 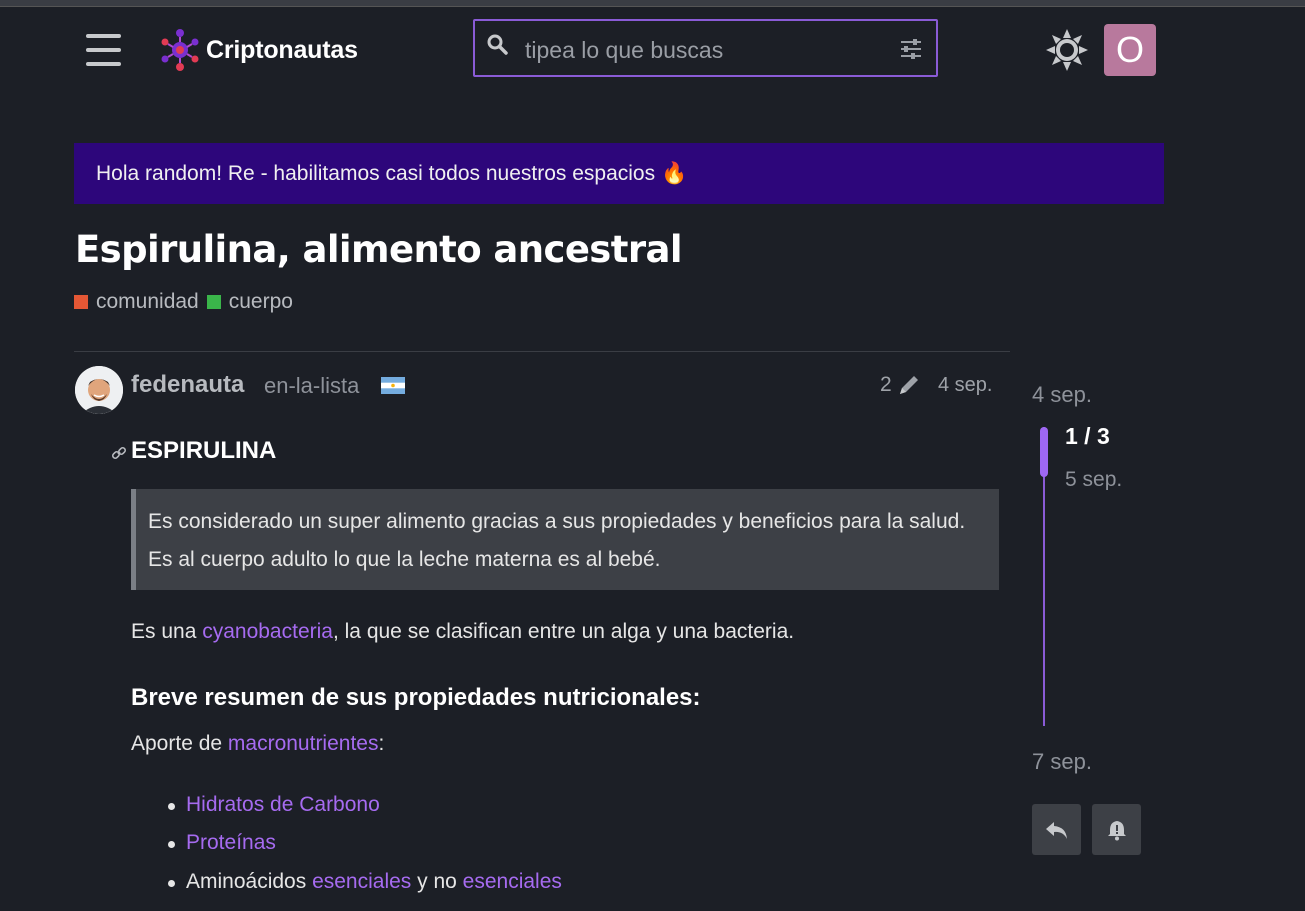 I want to click on text-segment: y no, so click(x=437, y=881).